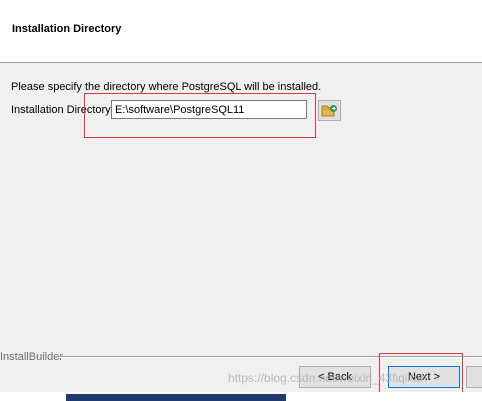 This screenshot has width=482, height=401. Describe the element at coordinates (327, 378) in the screenshot. I see `watermark-text: https://blog.csdn.net/weixin_43fiqiifan` at that location.